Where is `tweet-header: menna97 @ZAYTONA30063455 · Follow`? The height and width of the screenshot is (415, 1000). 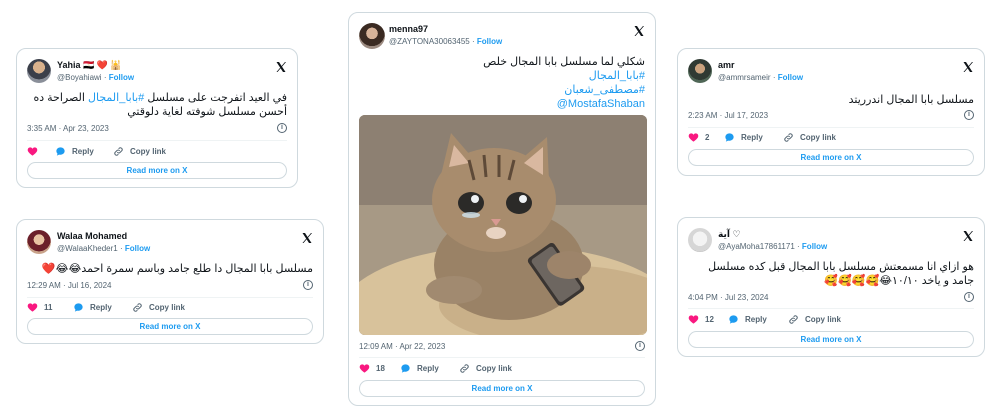
tweet-header: menna97 @ZAYTONA30063455 · Follow is located at coordinates (502, 38).